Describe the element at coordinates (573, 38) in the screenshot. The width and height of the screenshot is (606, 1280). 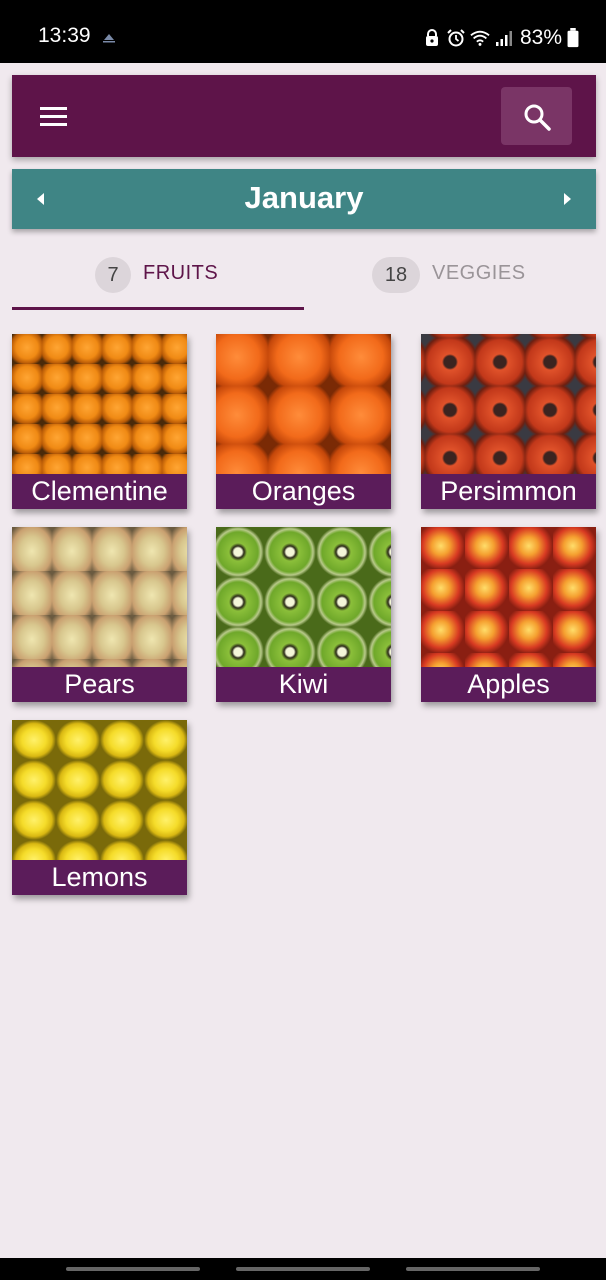
I see `battery-icon` at that location.